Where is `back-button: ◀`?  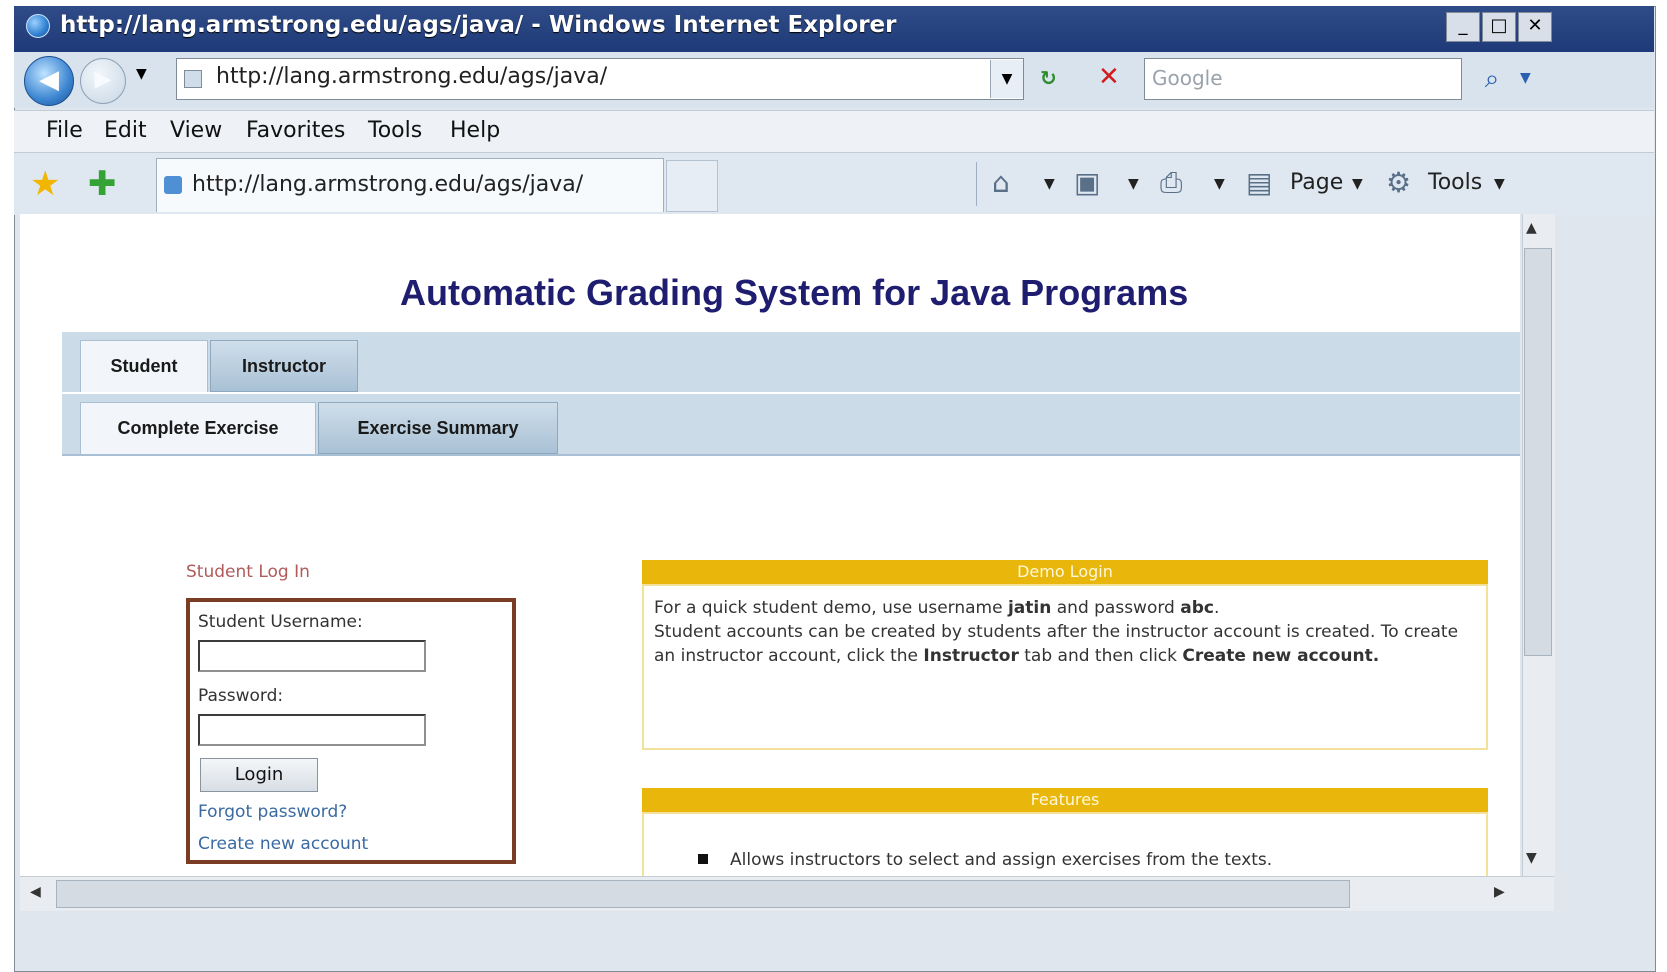 back-button: ◀ is located at coordinates (49, 81).